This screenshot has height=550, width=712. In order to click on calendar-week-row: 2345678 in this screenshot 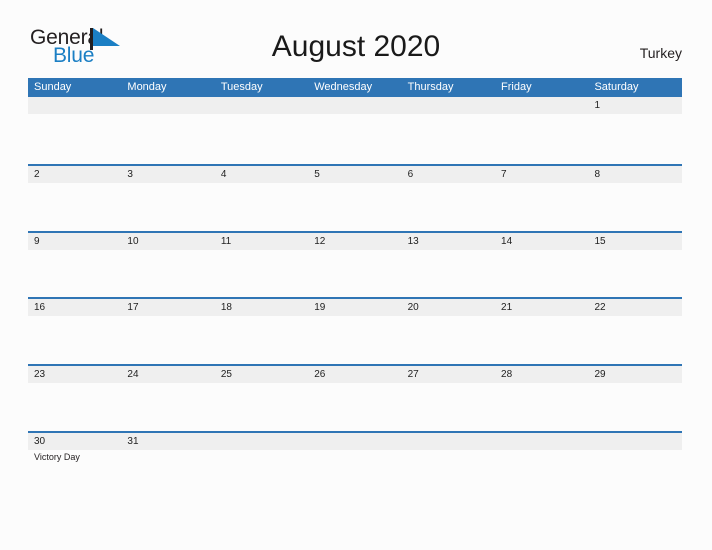, I will do `click(355, 197)`.